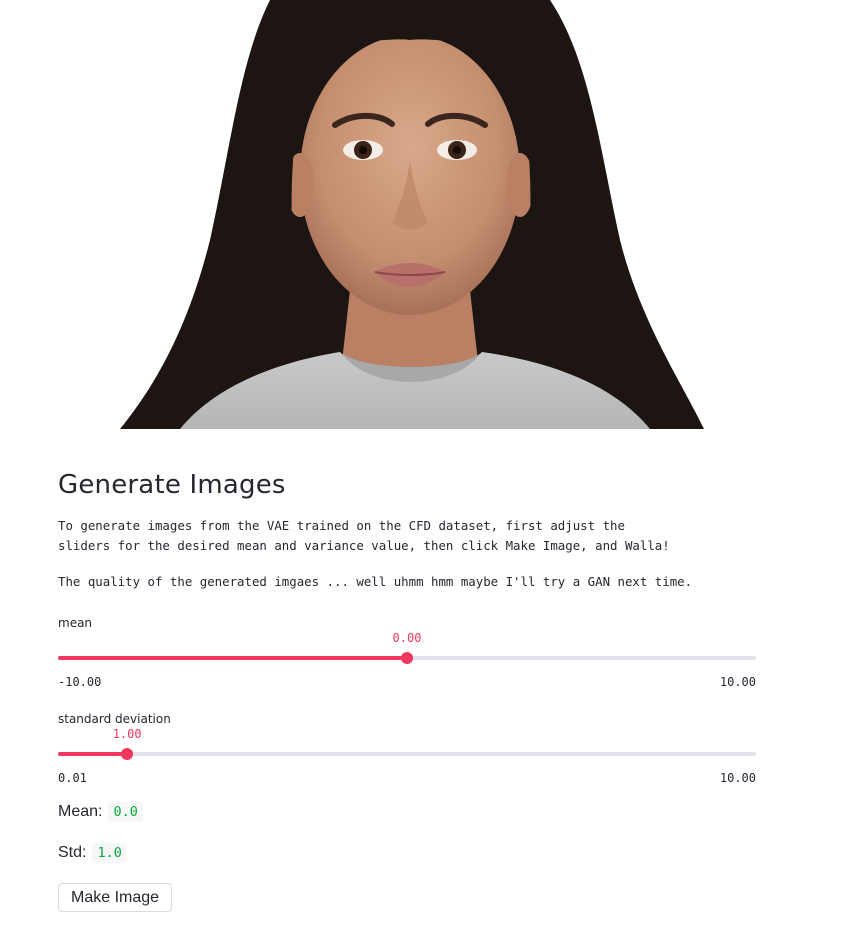 The image size is (847, 935). Describe the element at coordinates (114, 719) in the screenshot. I see `std-slider-label: standard deviation` at that location.